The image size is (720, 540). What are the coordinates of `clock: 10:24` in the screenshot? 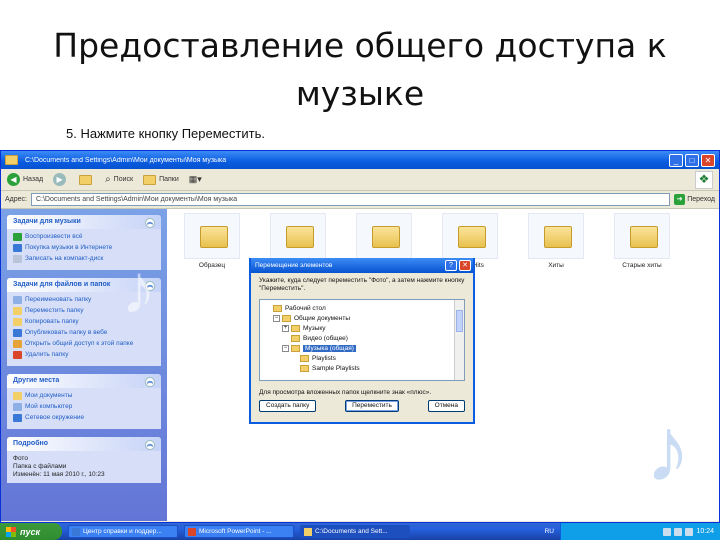 It's located at (705, 531).